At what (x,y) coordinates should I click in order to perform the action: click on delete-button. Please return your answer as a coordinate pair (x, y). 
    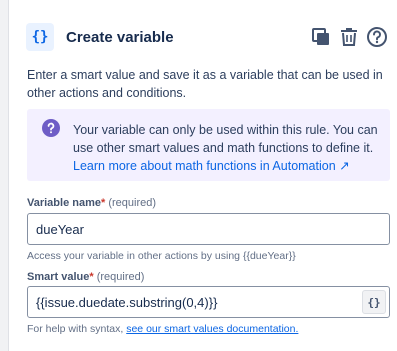
    Looking at the image, I should click on (349, 37).